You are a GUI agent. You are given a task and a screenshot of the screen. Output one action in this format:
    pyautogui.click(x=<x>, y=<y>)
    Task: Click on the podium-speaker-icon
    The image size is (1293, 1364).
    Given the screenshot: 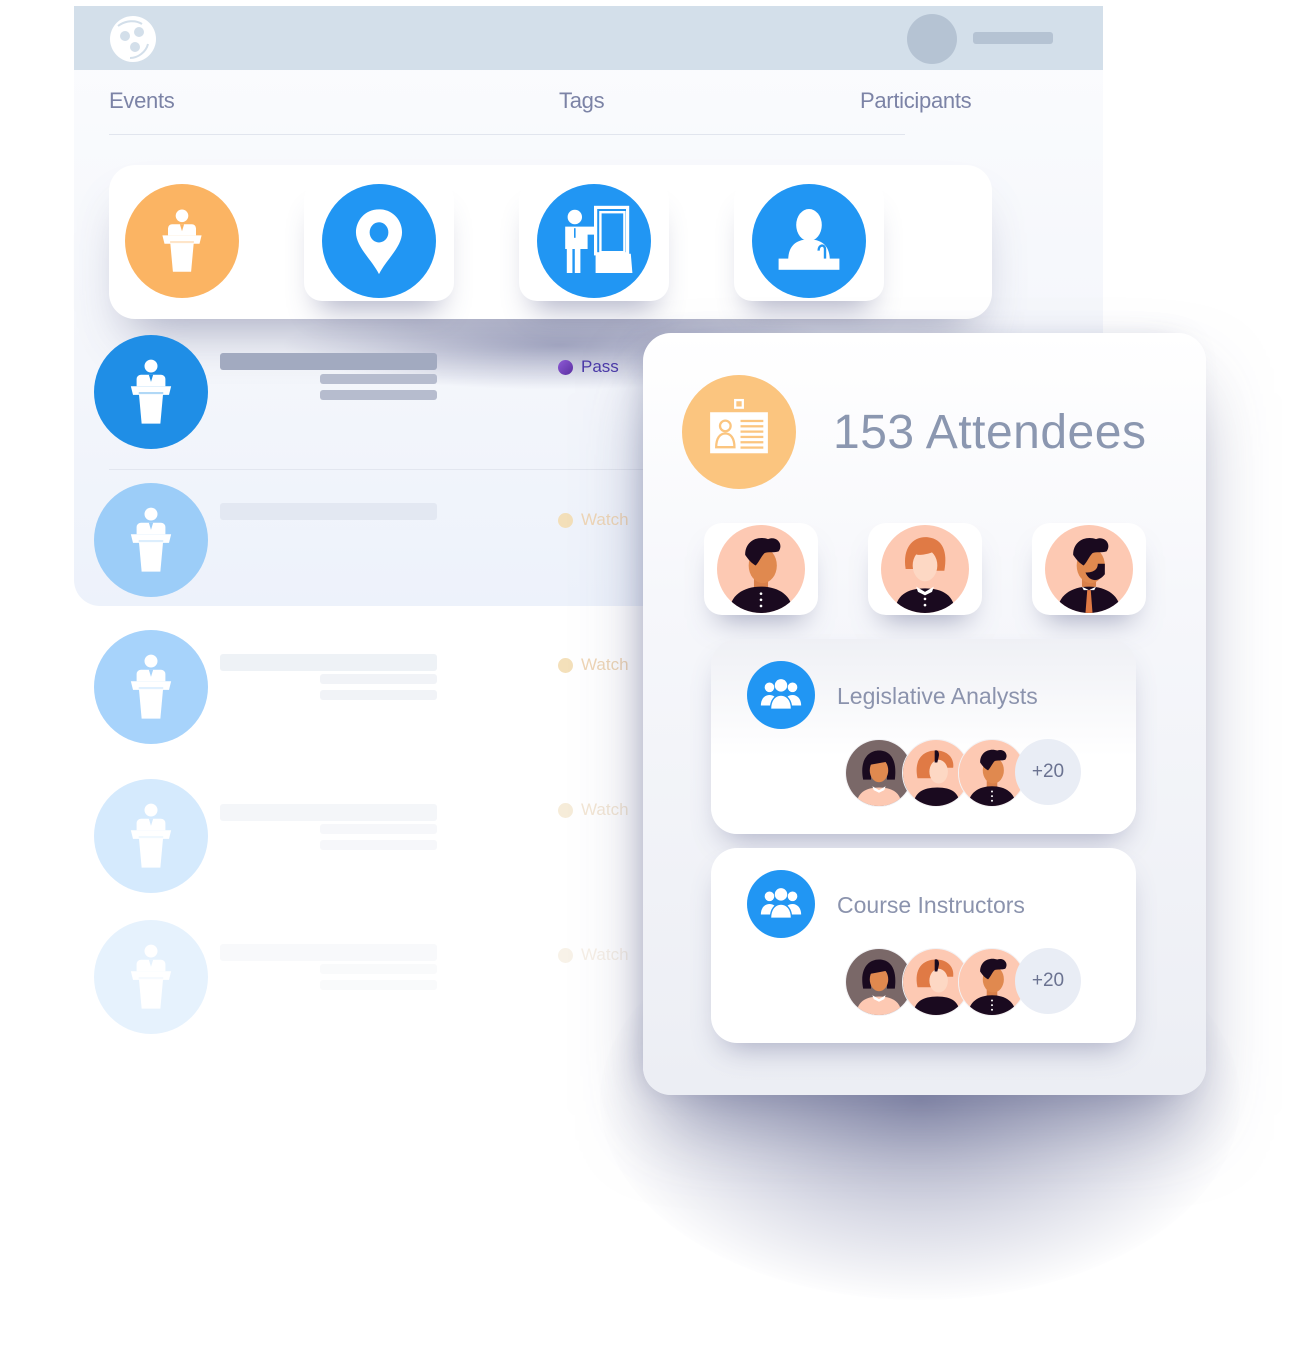 What is the action you would take?
    pyautogui.click(x=182, y=241)
    